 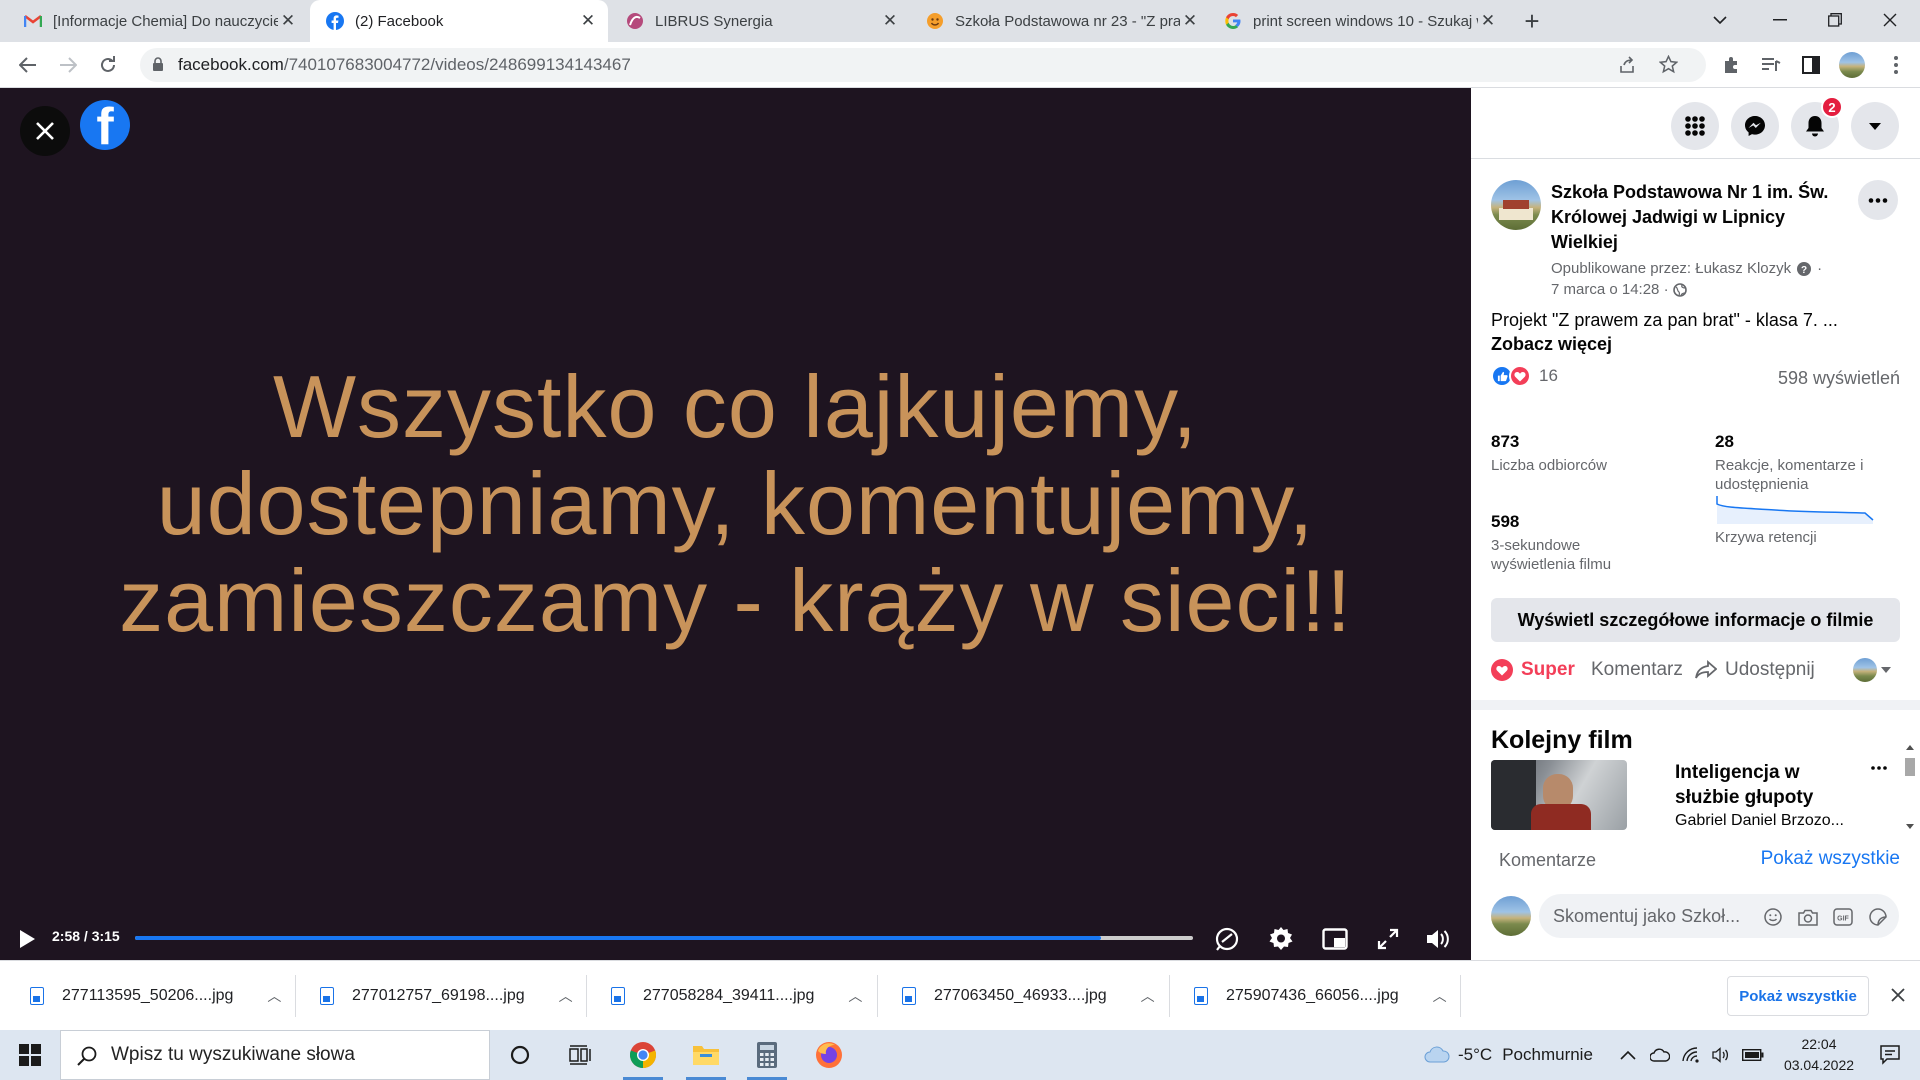 What do you see at coordinates (736, 996) in the screenshot?
I see `download-item: 277058284_39411....jpg ︿` at bounding box center [736, 996].